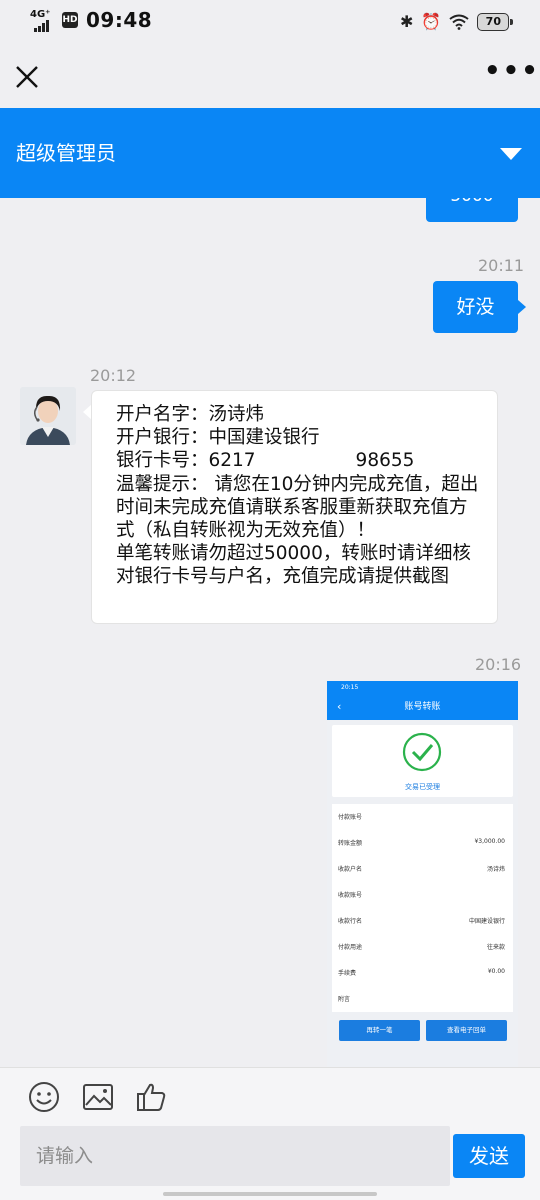  I want to click on home-indicator, so click(270, 1194).